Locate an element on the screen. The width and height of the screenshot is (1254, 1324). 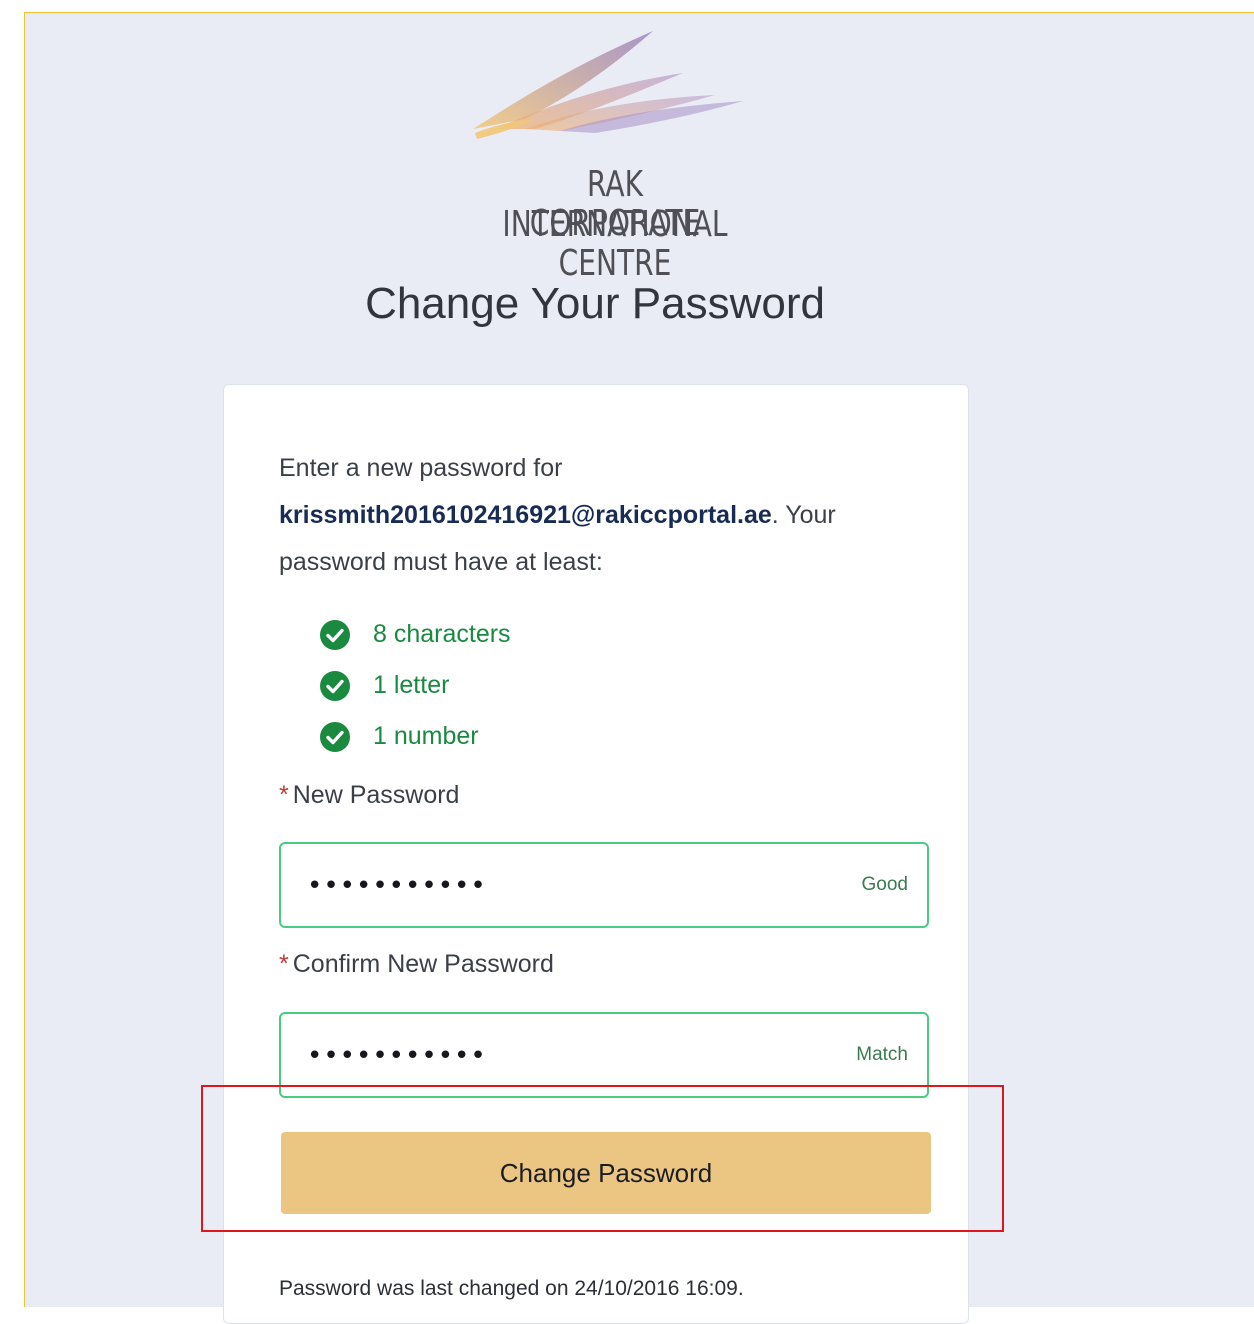
brand-name-line2: CORPORATE CENTRE is located at coordinates (615, 243).